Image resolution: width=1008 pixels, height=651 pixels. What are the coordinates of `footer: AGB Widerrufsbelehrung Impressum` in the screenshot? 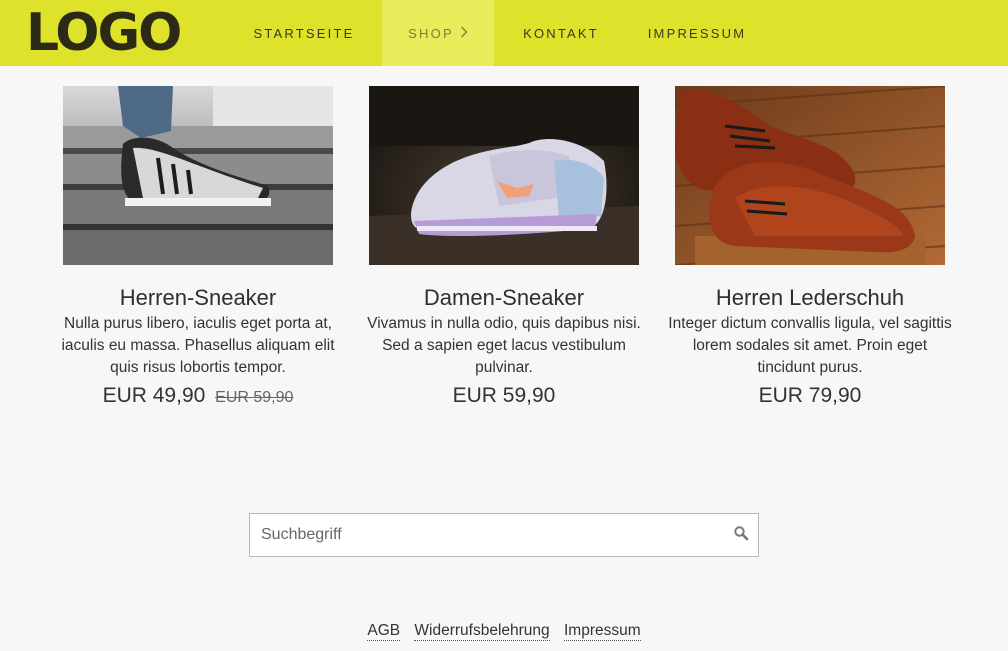 It's located at (504, 631).